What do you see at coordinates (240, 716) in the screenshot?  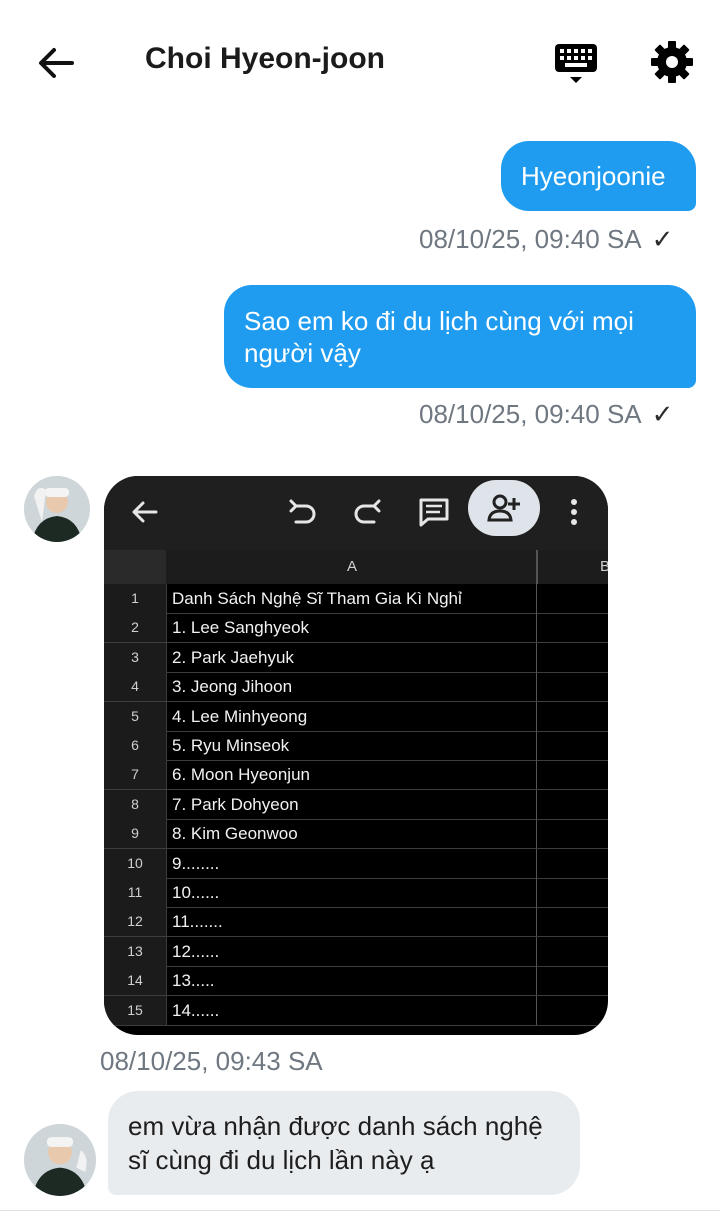 I see `cell-text: 4. Lee Minhyeong` at bounding box center [240, 716].